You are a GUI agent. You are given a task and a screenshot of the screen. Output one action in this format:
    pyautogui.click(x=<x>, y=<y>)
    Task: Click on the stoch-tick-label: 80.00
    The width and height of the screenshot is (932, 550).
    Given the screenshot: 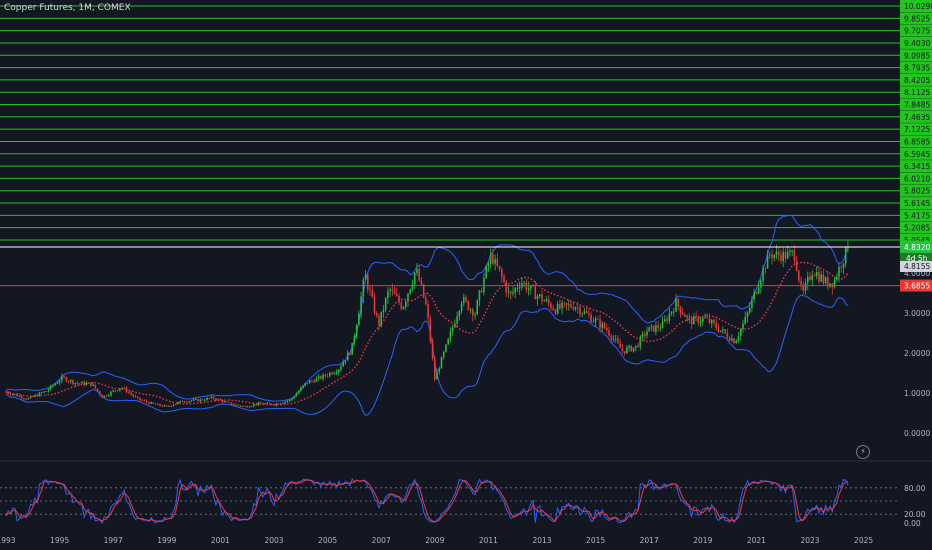 What is the action you would take?
    pyautogui.click(x=915, y=488)
    